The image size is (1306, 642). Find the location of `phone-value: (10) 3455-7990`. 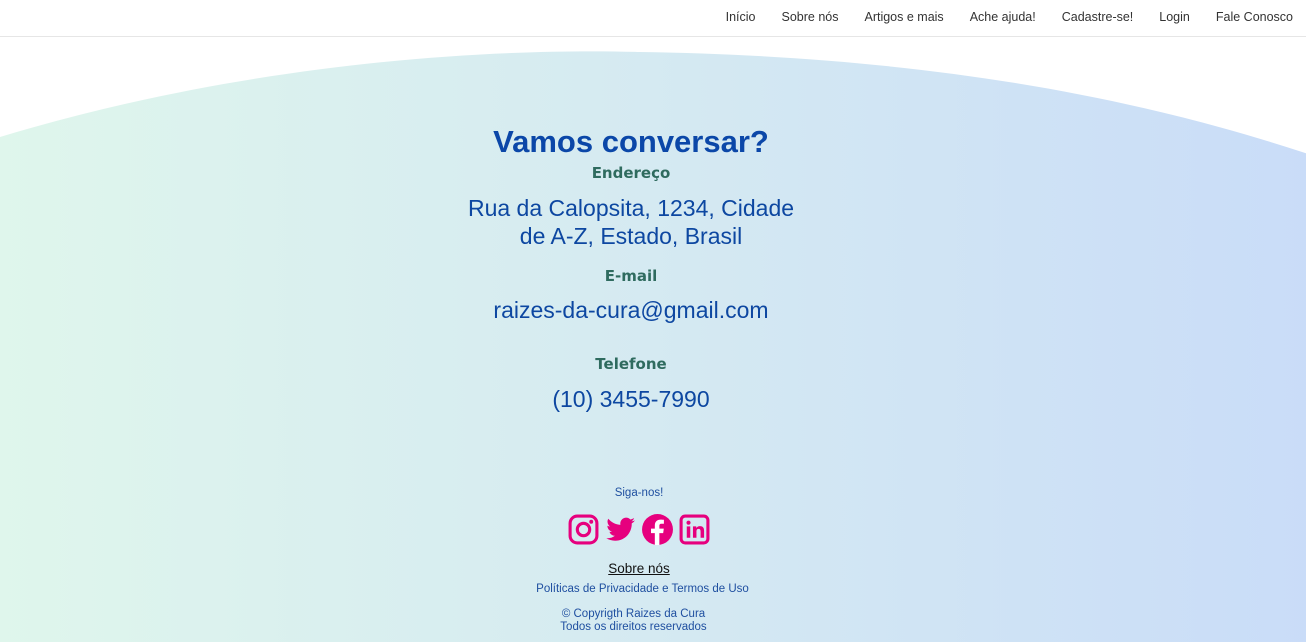

phone-value: (10) 3455-7990 is located at coordinates (631, 399).